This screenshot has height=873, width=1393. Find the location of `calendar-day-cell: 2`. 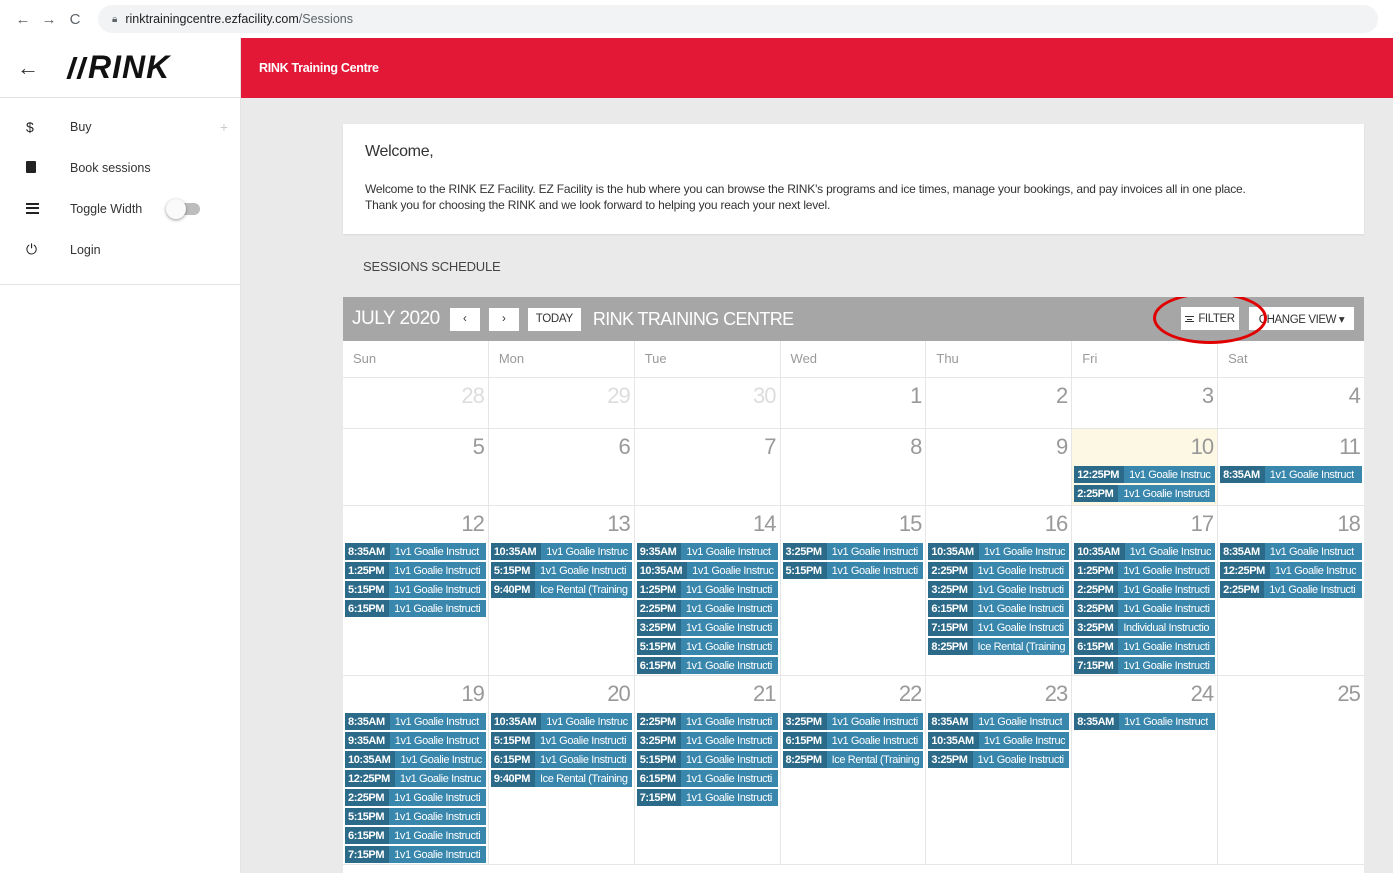

calendar-day-cell: 2 is located at coordinates (999, 403).